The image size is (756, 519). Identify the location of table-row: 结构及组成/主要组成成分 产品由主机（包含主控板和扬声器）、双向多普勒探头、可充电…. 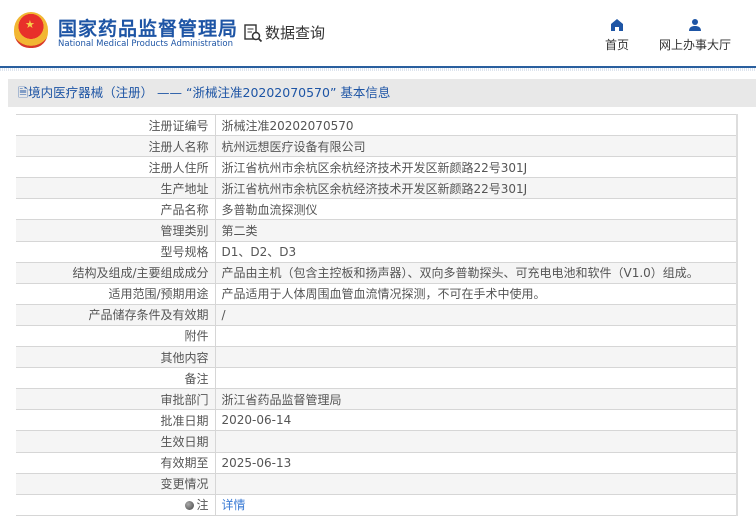
(376, 272).